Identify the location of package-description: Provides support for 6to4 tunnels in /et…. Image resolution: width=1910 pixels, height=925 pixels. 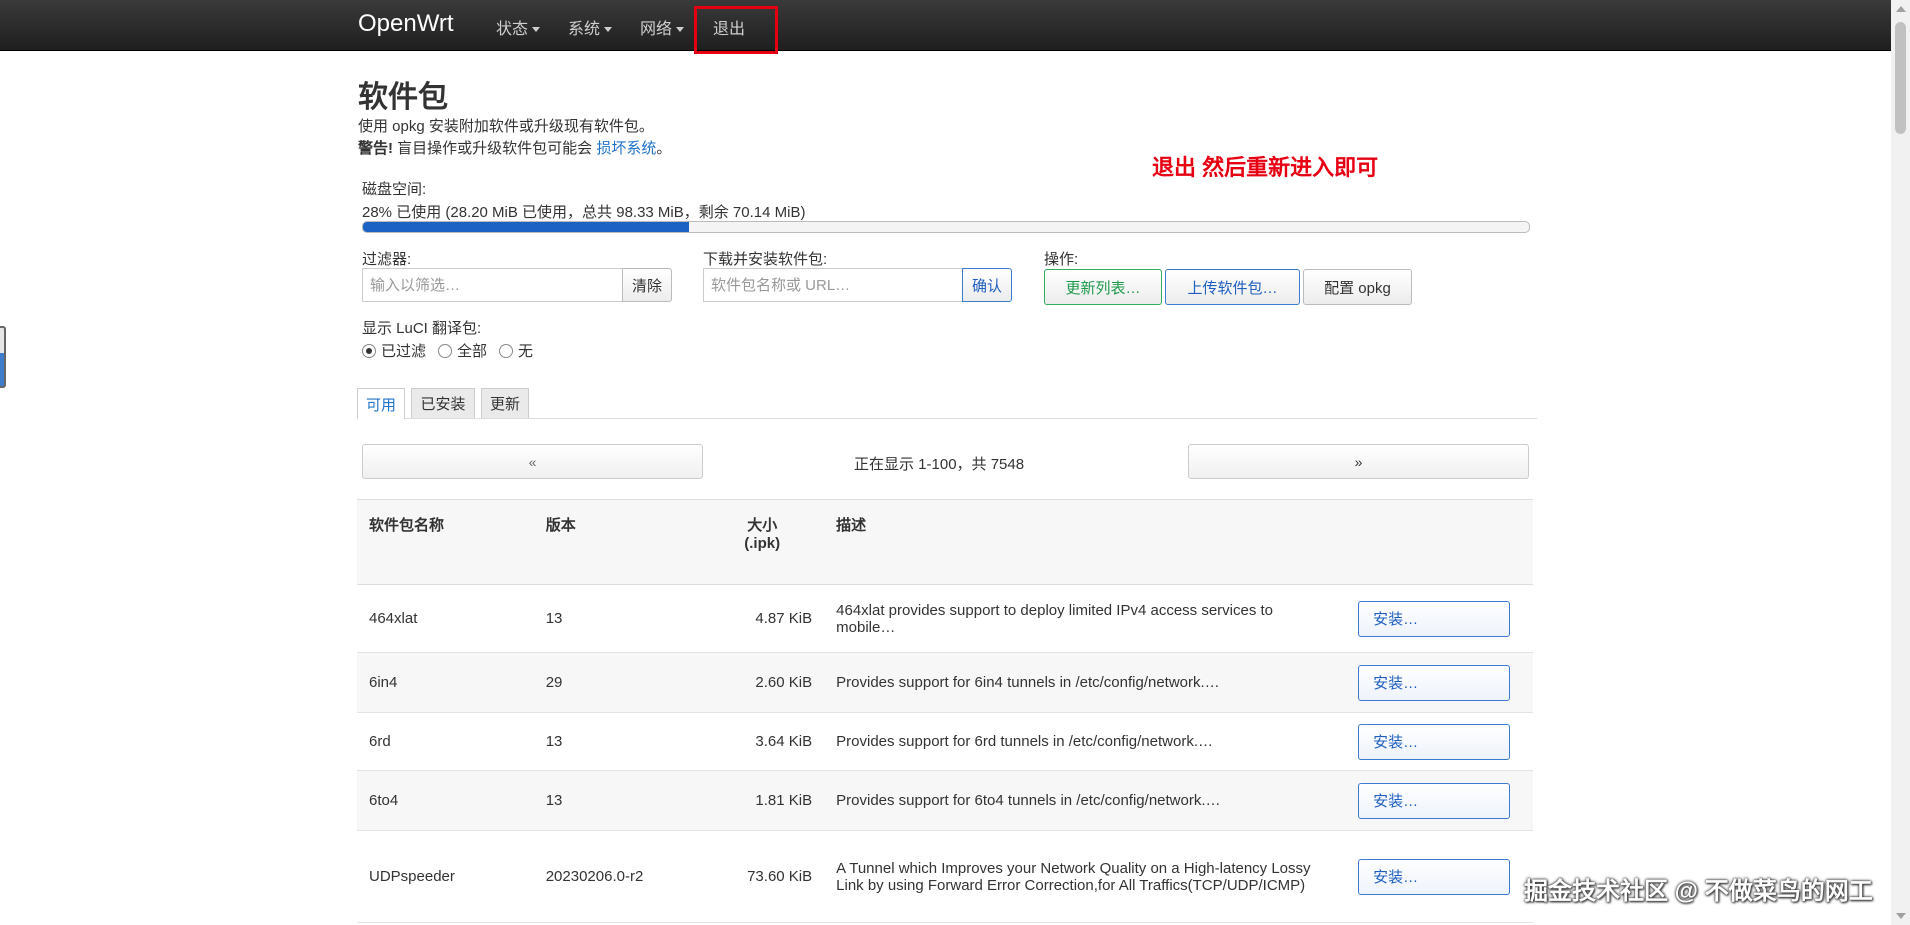
(1085, 800).